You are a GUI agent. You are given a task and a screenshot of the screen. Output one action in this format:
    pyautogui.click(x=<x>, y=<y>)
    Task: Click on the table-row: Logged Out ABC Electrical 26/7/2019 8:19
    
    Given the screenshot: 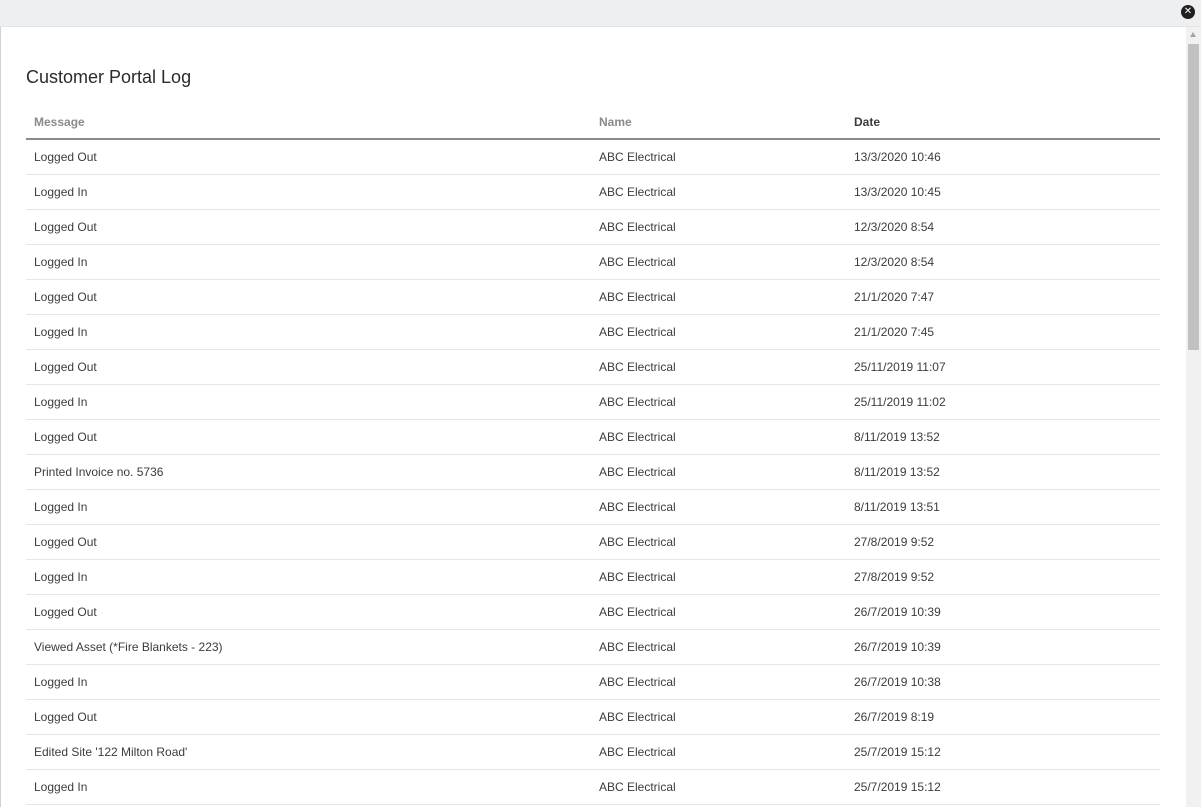 What is the action you would take?
    pyautogui.click(x=593, y=717)
    